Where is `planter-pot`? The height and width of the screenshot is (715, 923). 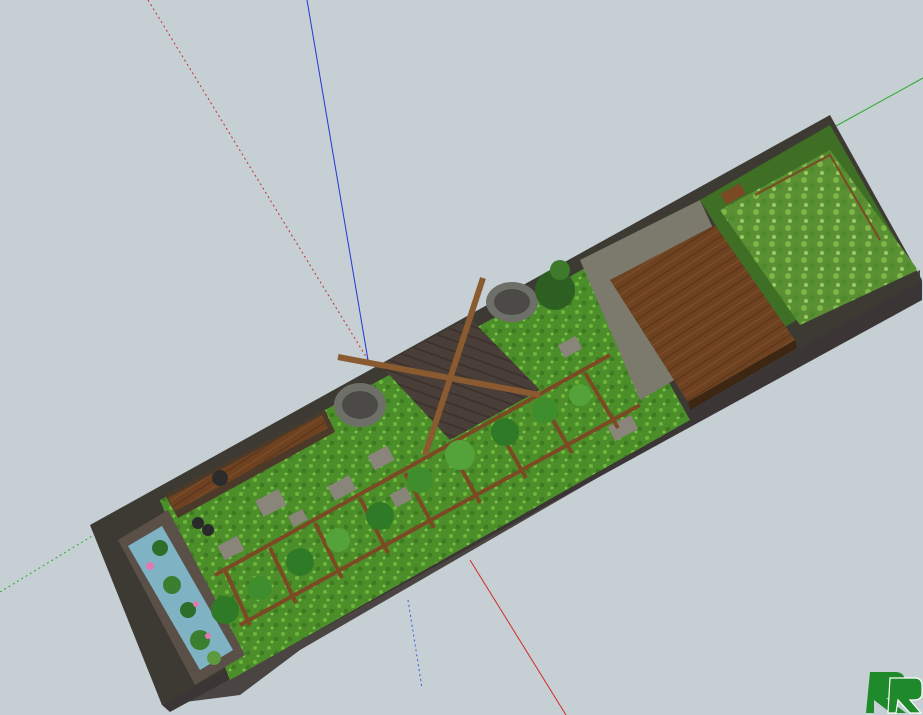 planter-pot is located at coordinates (198, 523).